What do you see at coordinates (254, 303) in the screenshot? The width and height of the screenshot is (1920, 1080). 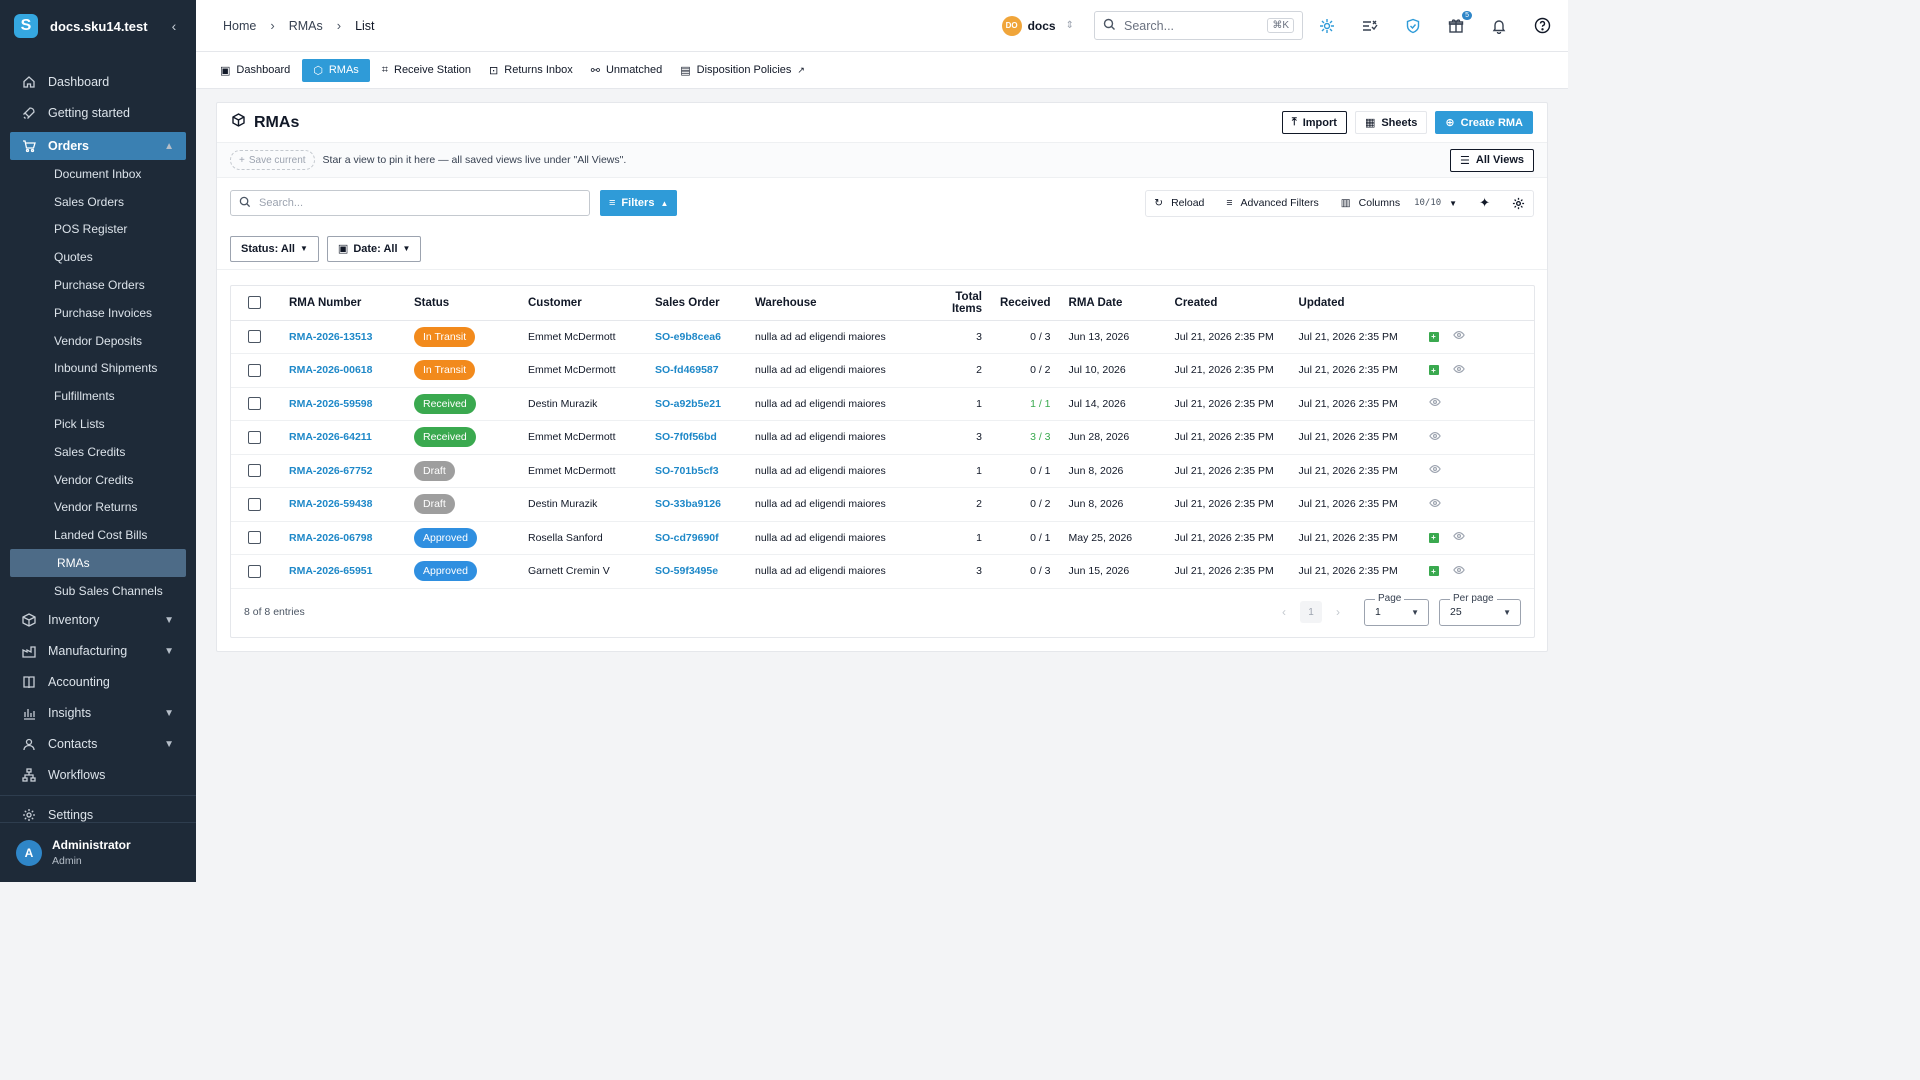 I see `select-all-checkbox` at bounding box center [254, 303].